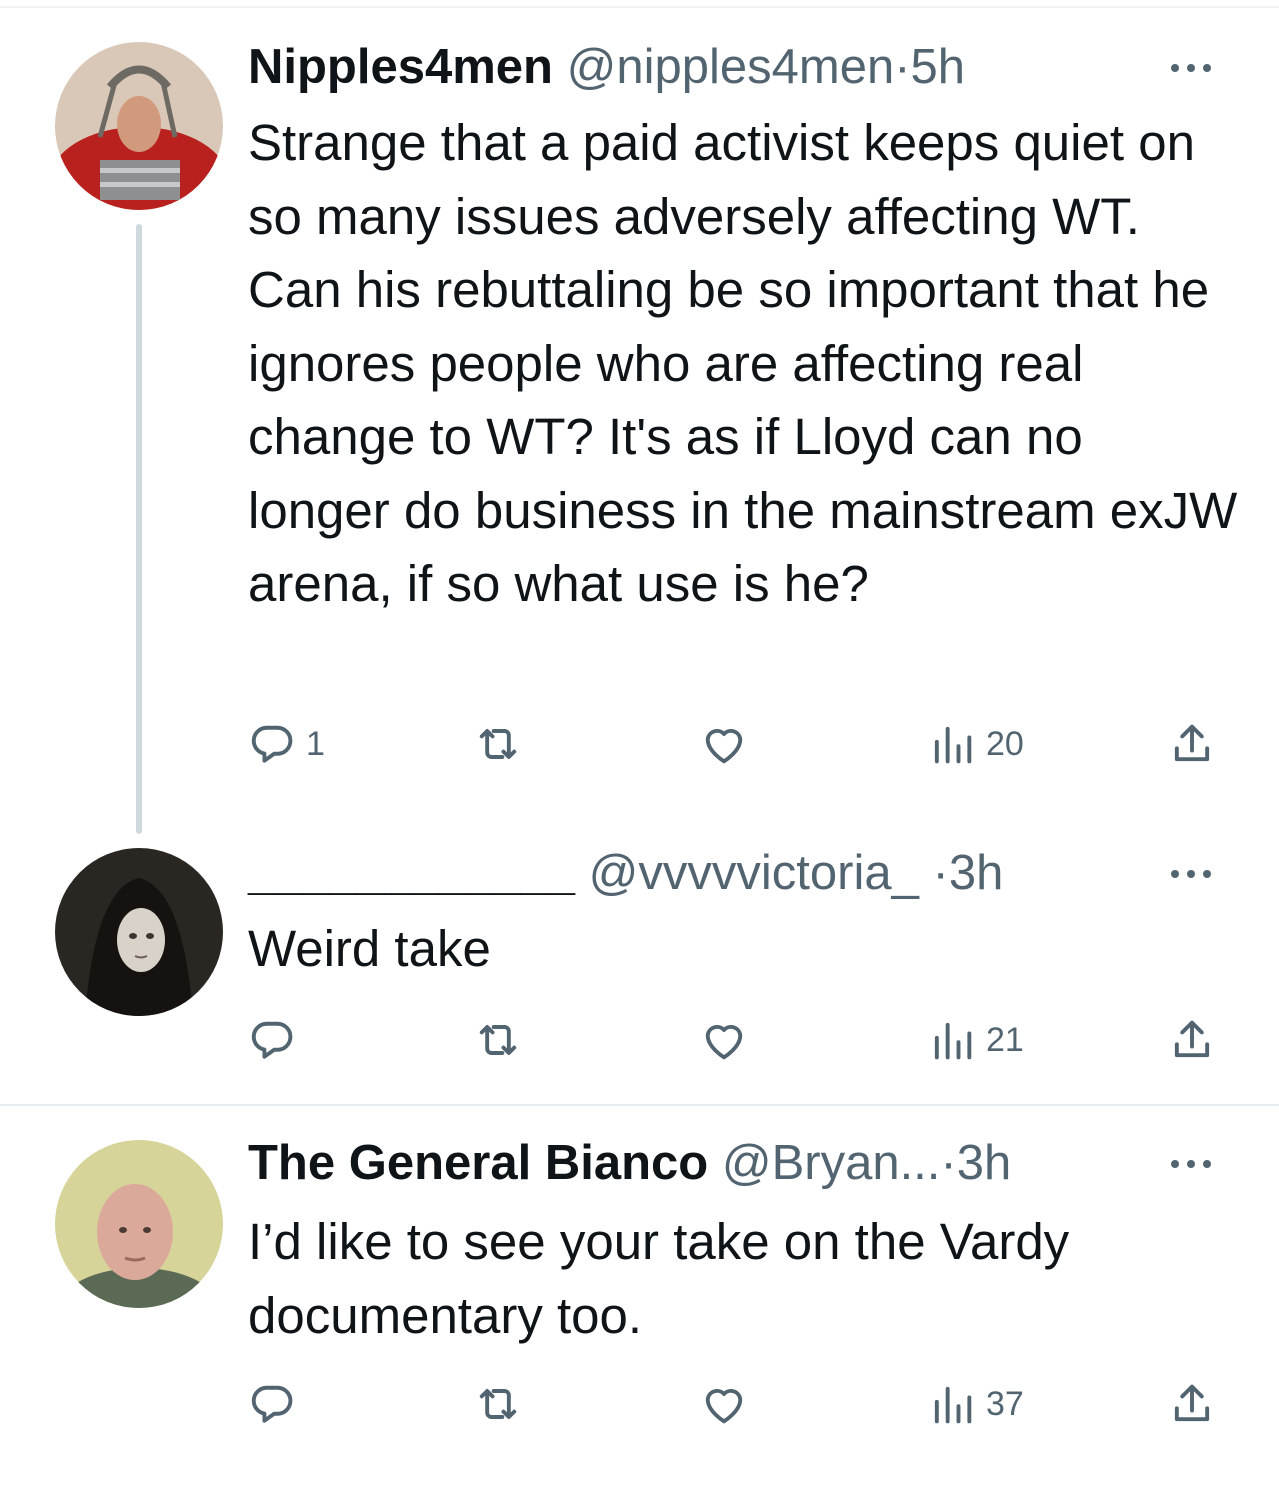 This screenshot has height=1502, width=1279. I want to click on reply-count: 1, so click(315, 743).